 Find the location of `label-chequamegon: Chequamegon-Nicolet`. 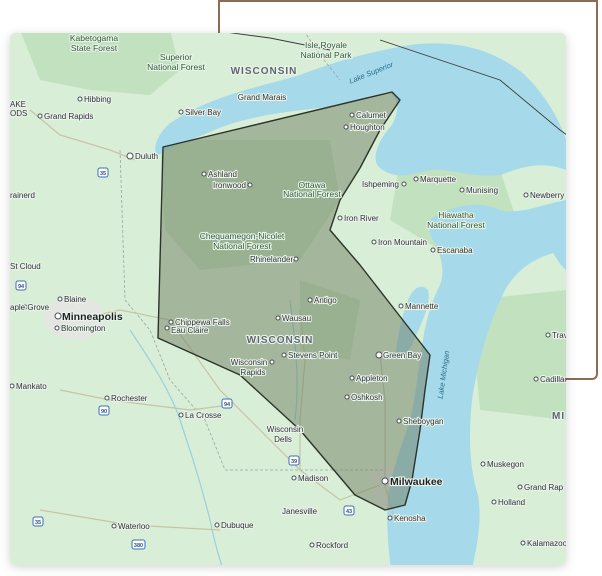

label-chequamegon: Chequamegon-Nicolet is located at coordinates (242, 236).